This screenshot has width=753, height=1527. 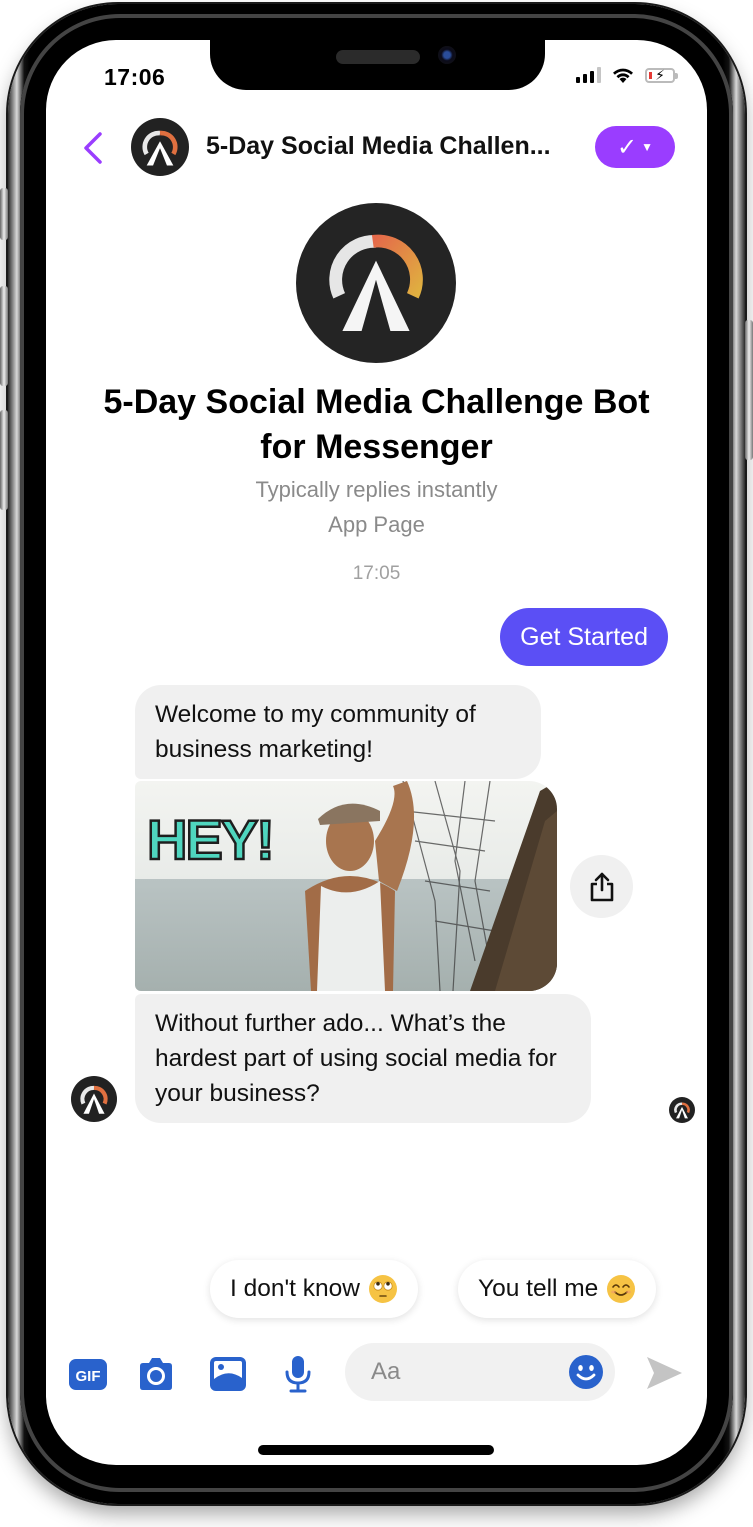 What do you see at coordinates (4, 336) in the screenshot?
I see `volume-up-button` at bounding box center [4, 336].